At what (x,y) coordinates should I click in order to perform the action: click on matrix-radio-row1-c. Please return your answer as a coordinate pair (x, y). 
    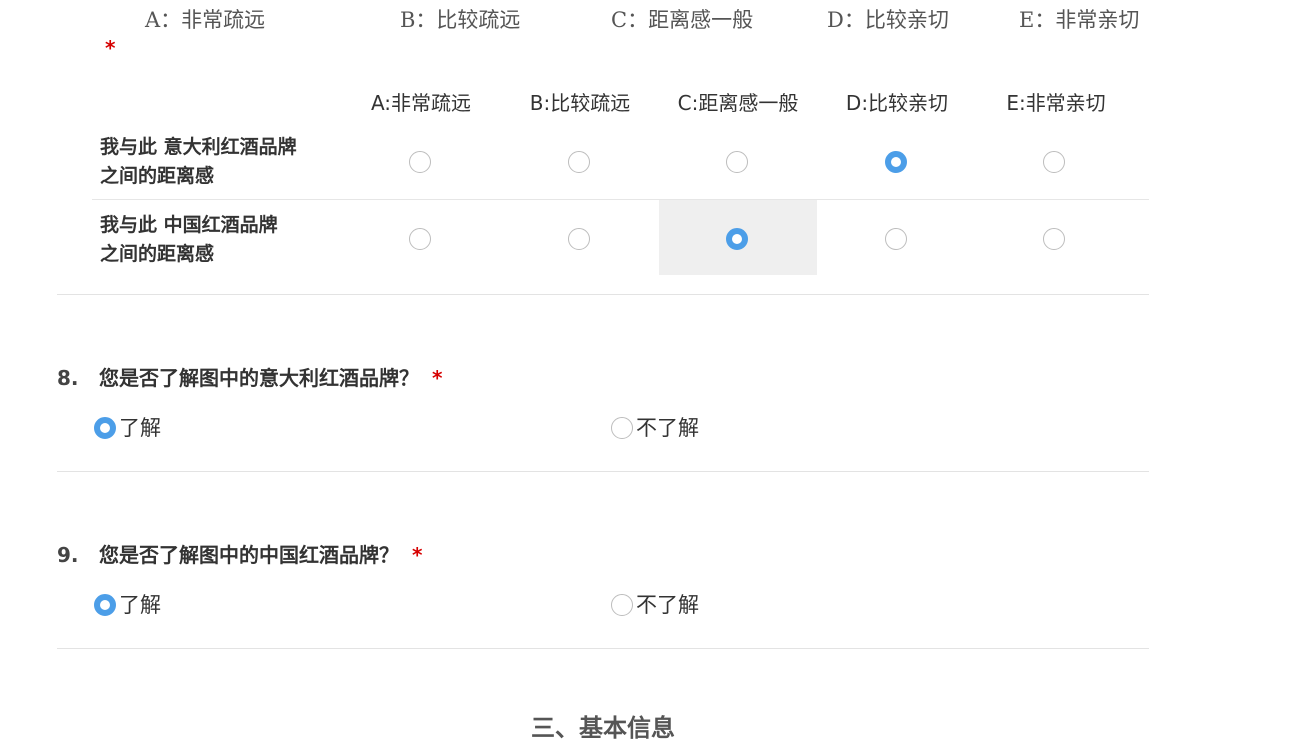
    Looking at the image, I should click on (737, 162).